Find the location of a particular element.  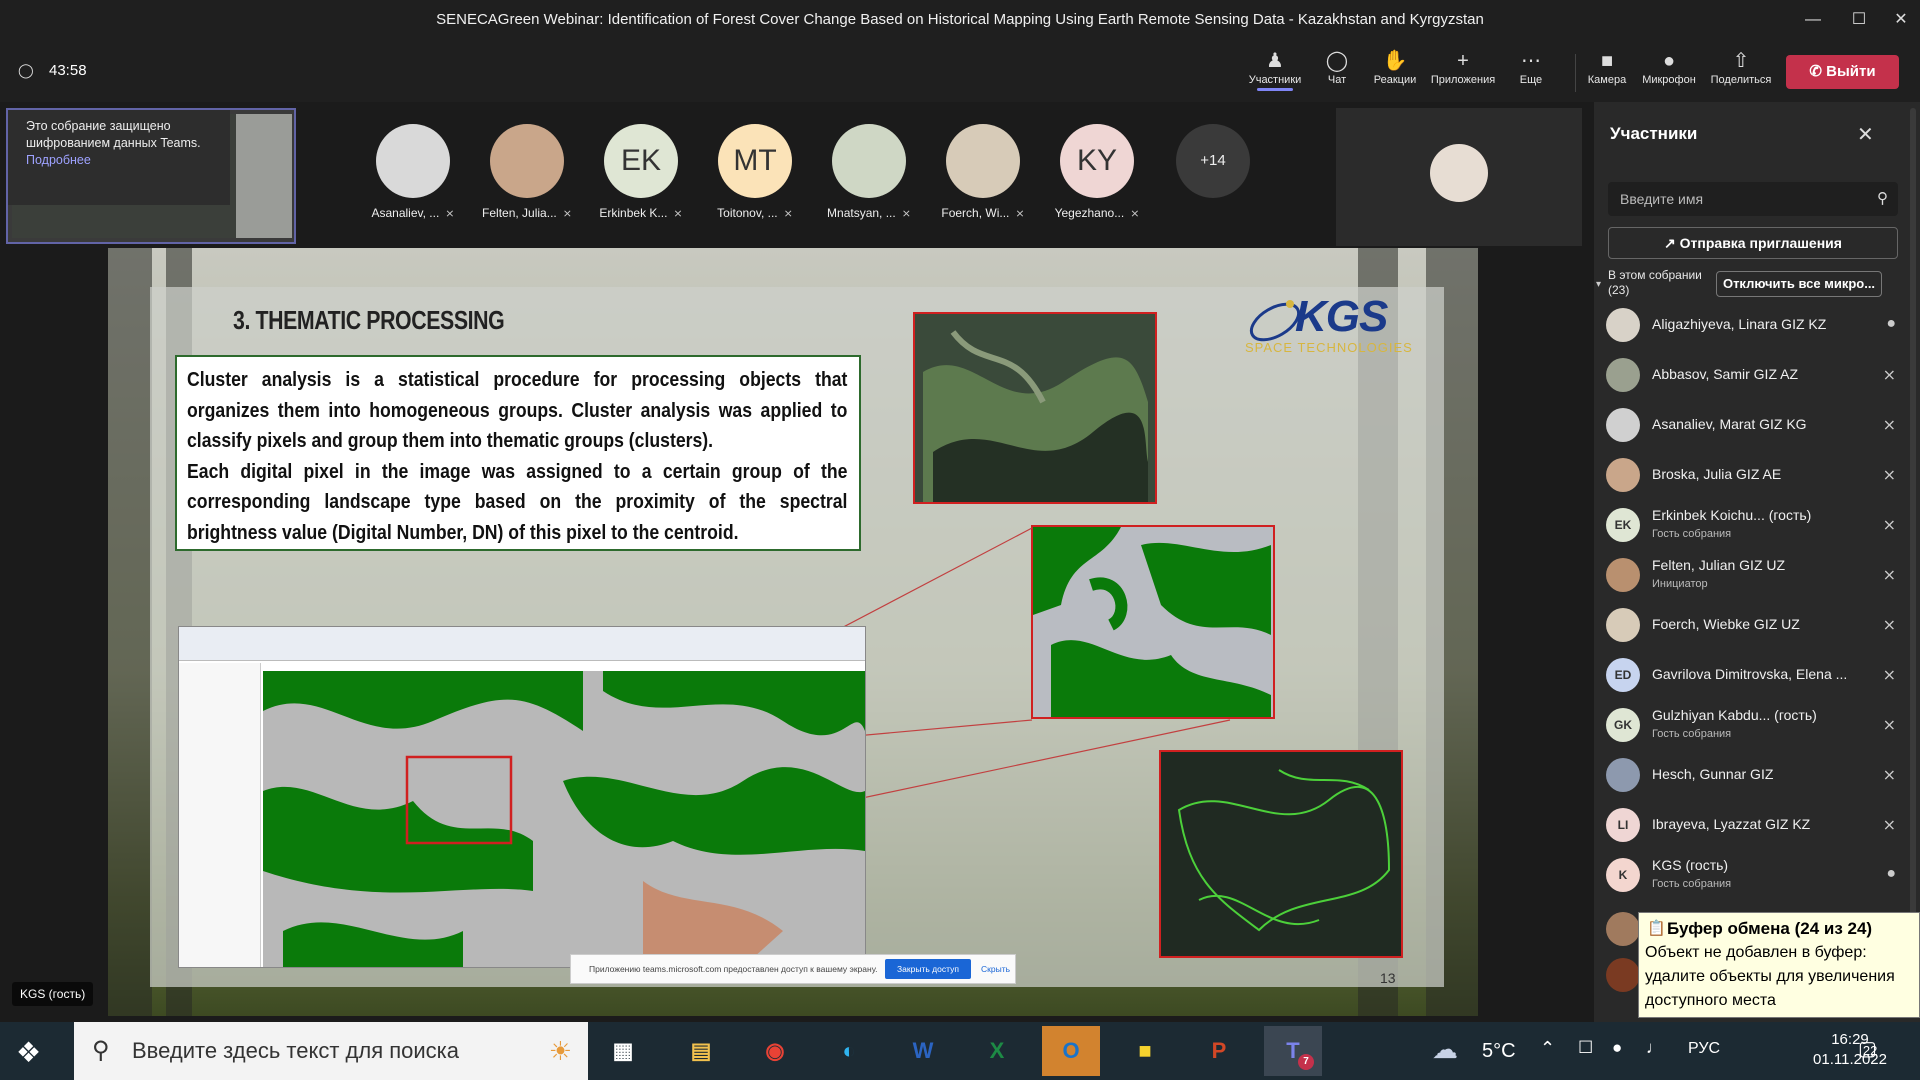

more-icon: ⋯ is located at coordinates (1531, 61).